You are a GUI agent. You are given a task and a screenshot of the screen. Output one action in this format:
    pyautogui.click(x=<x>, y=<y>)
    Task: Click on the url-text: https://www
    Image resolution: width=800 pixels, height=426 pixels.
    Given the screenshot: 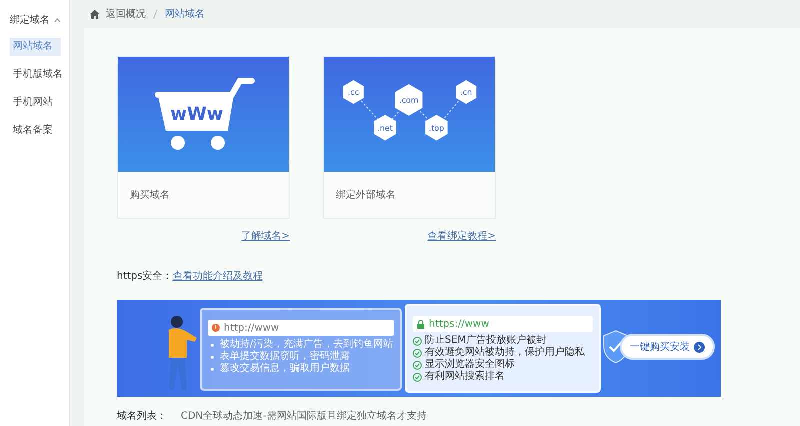 What is the action you would take?
    pyautogui.click(x=459, y=324)
    